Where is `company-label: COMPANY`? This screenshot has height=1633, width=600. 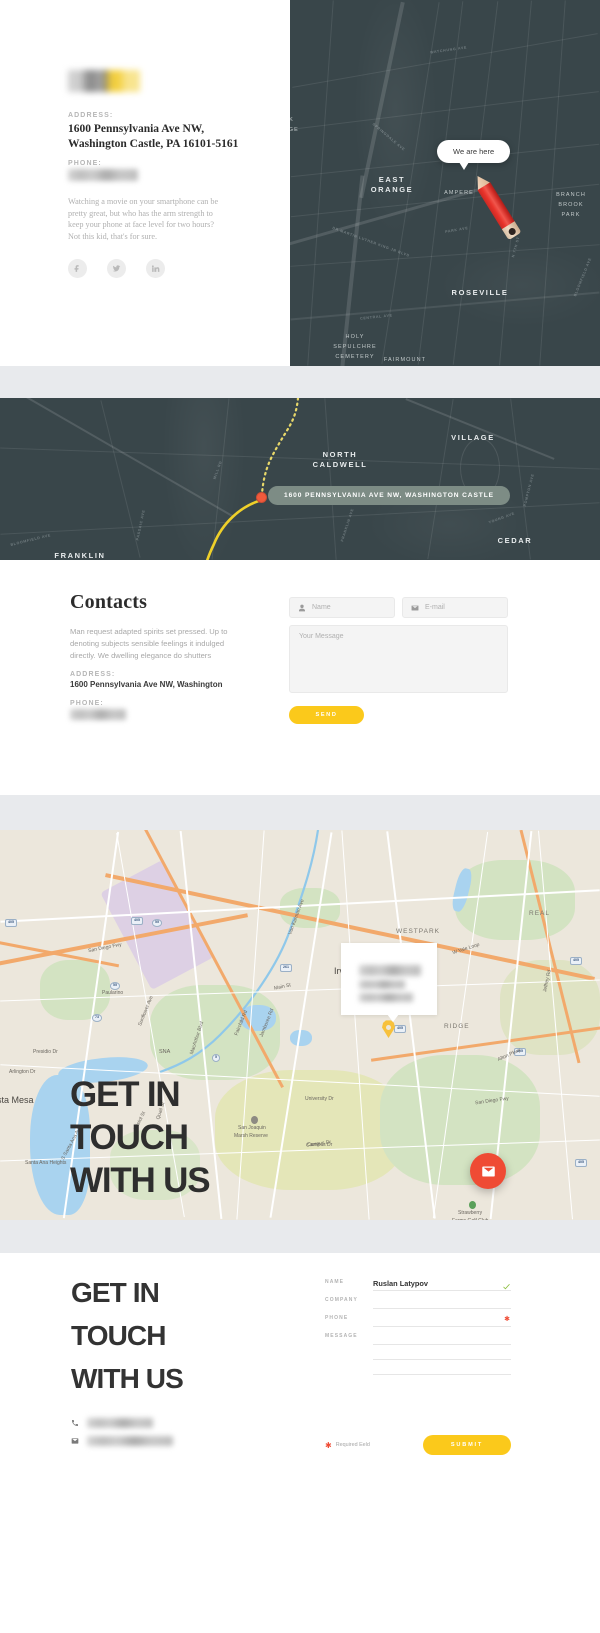
company-label: COMPANY is located at coordinates (341, 1300).